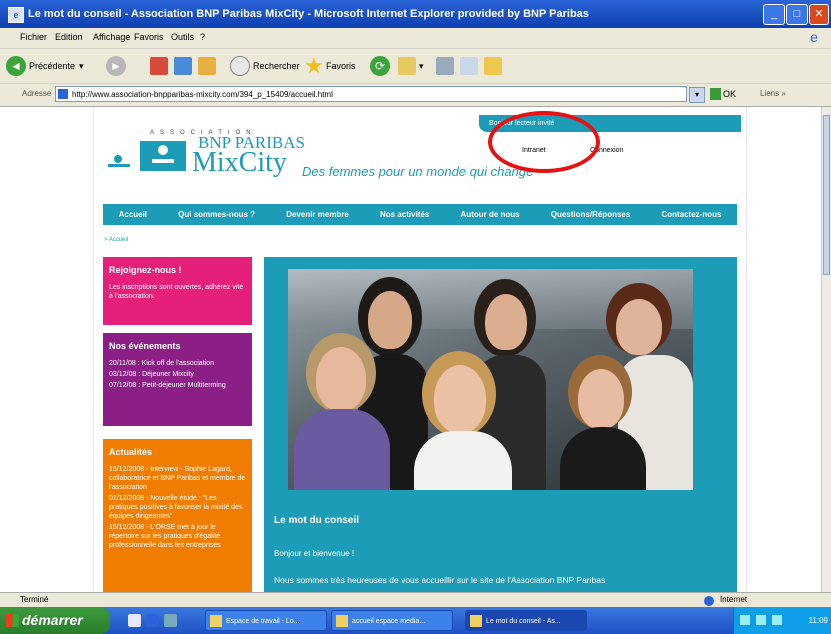 Image resolution: width=831 pixels, height=634 pixels. Describe the element at coordinates (177, 374) in the screenshot. I see `event-item: 03/12/08 : Déjeuner Mixcity` at that location.